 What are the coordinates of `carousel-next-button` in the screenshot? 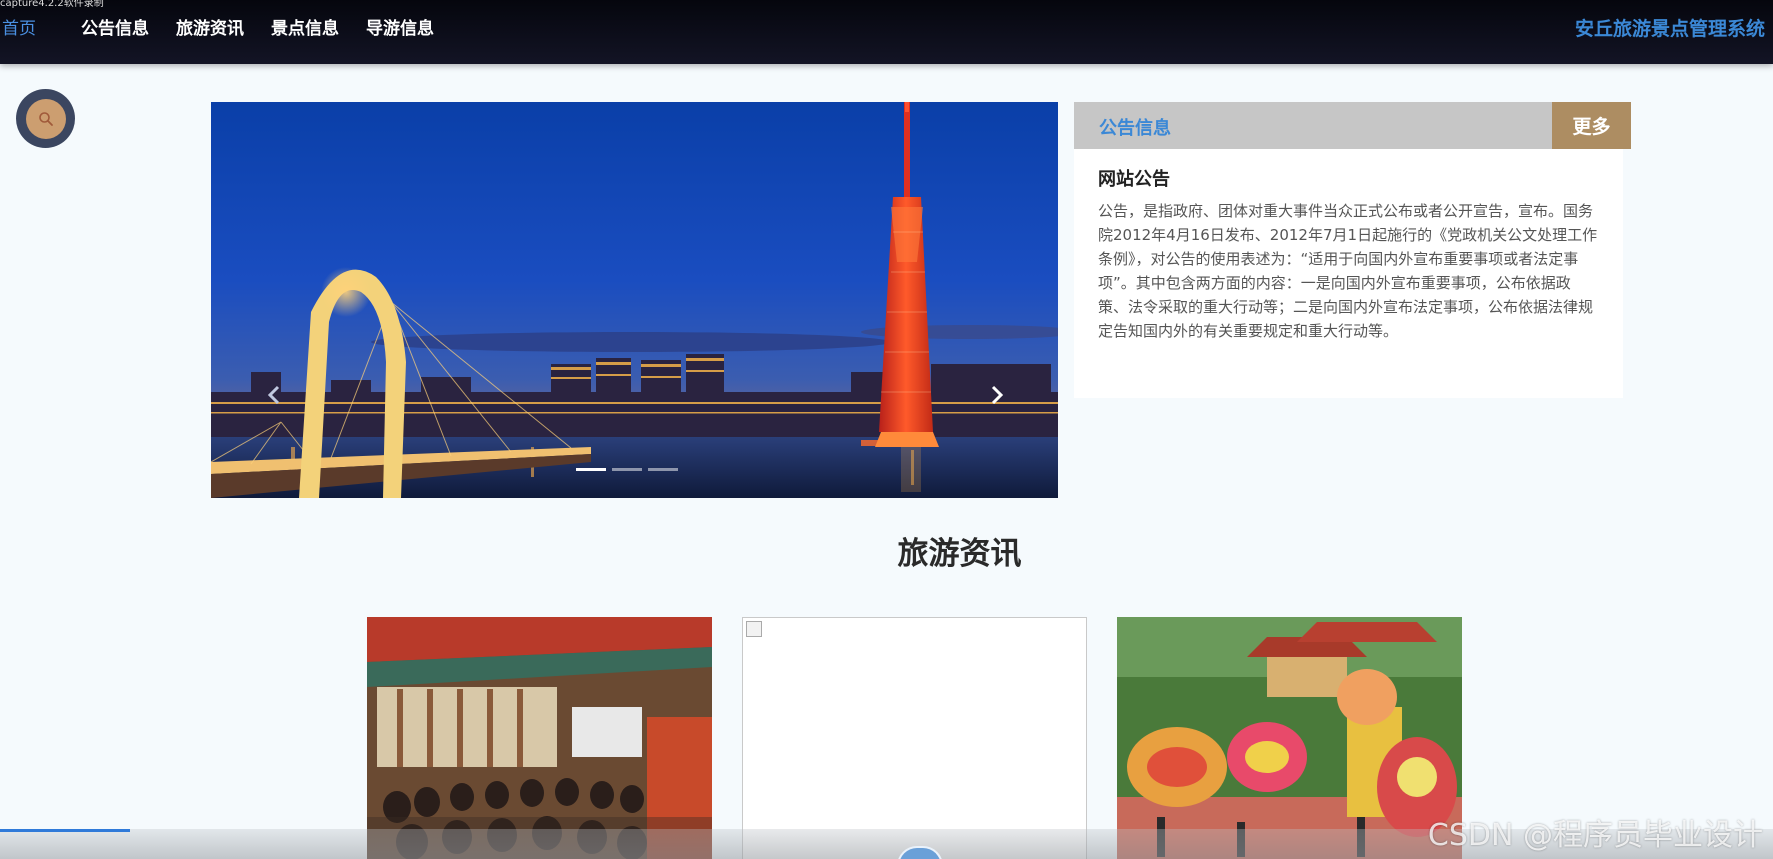 It's located at (997, 397).